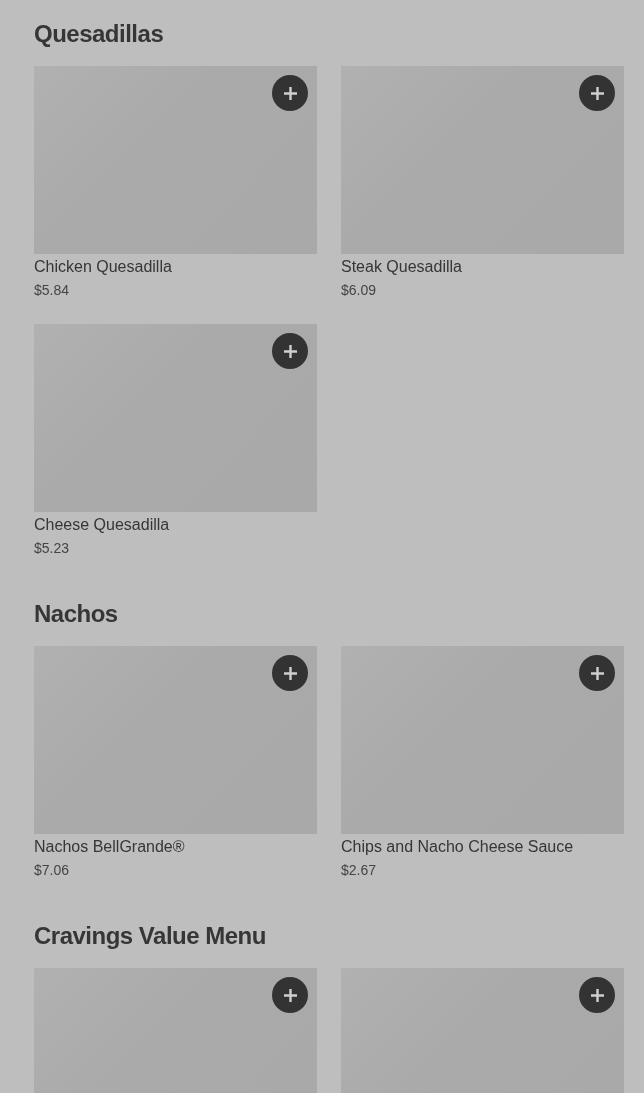 The width and height of the screenshot is (644, 1093). Describe the element at coordinates (103, 267) in the screenshot. I see `item-name: Chicken Quesadilla` at that location.